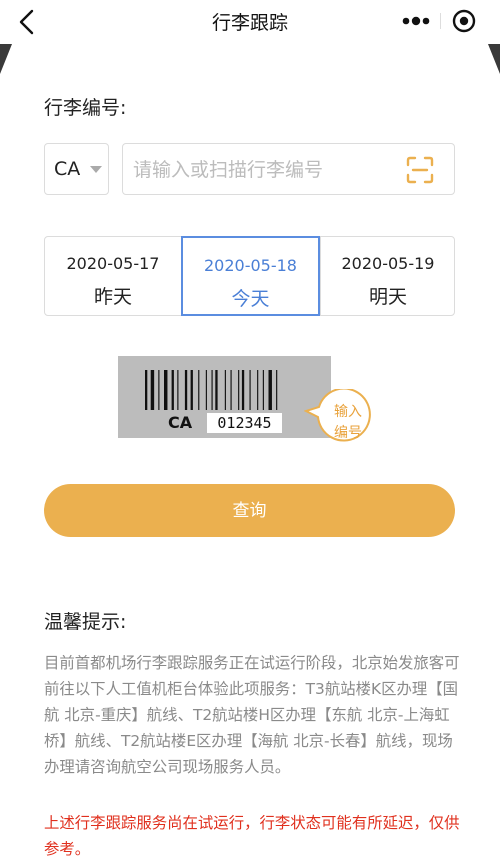 This screenshot has width=500, height=861. Describe the element at coordinates (244, 423) in the screenshot. I see `sample-tag-number: 012345` at that location.